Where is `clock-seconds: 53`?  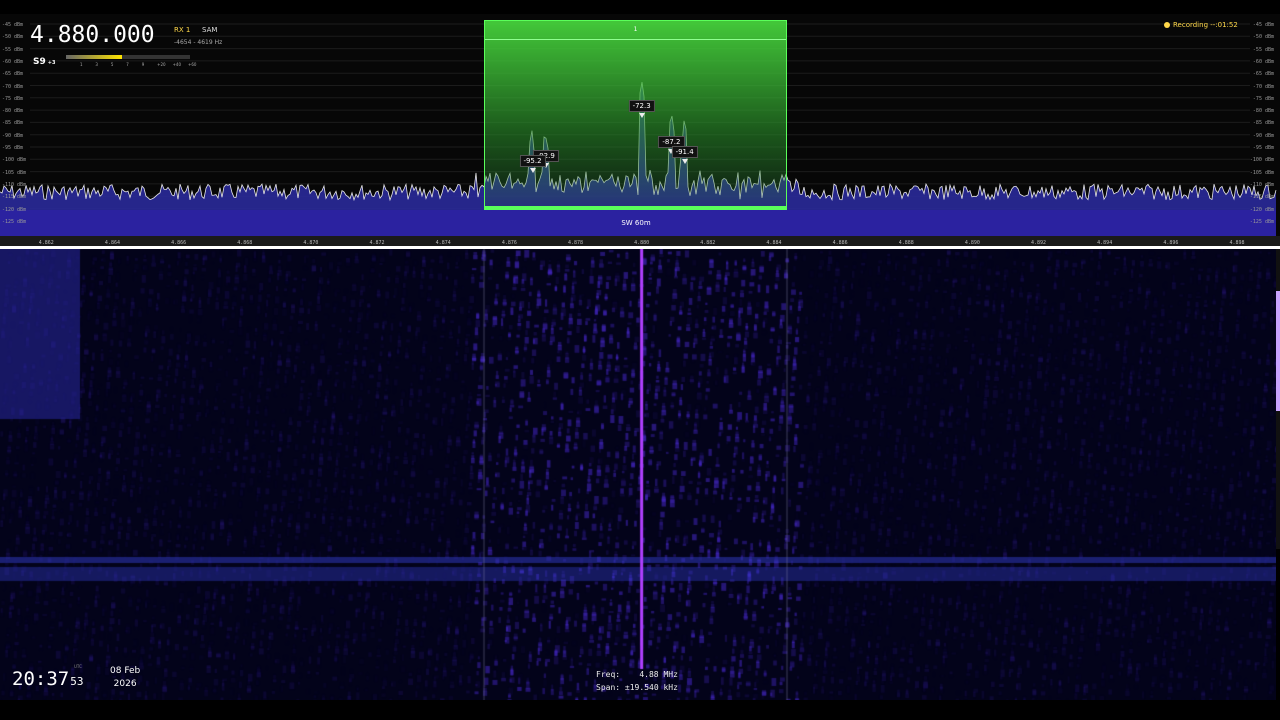
clock-seconds: 53 is located at coordinates (77, 681).